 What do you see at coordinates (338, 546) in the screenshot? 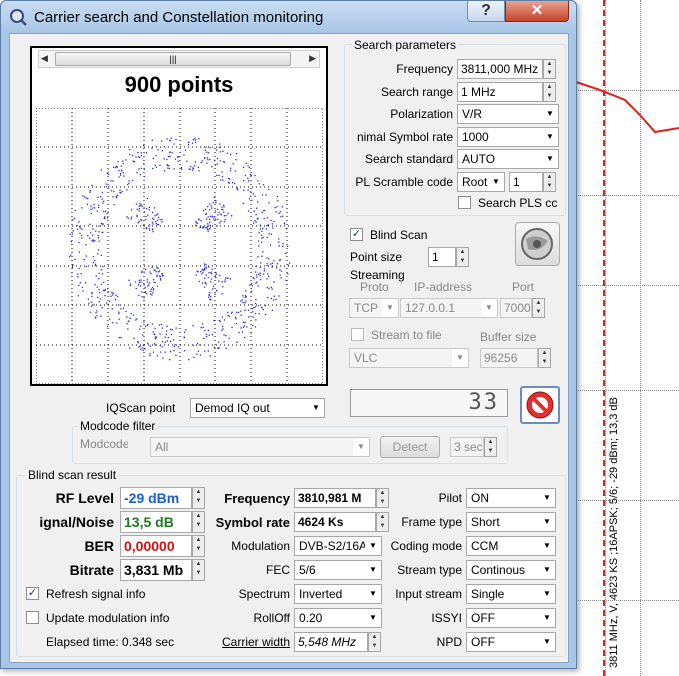
I see `modulation-select: DVB-S2/16A ▼` at bounding box center [338, 546].